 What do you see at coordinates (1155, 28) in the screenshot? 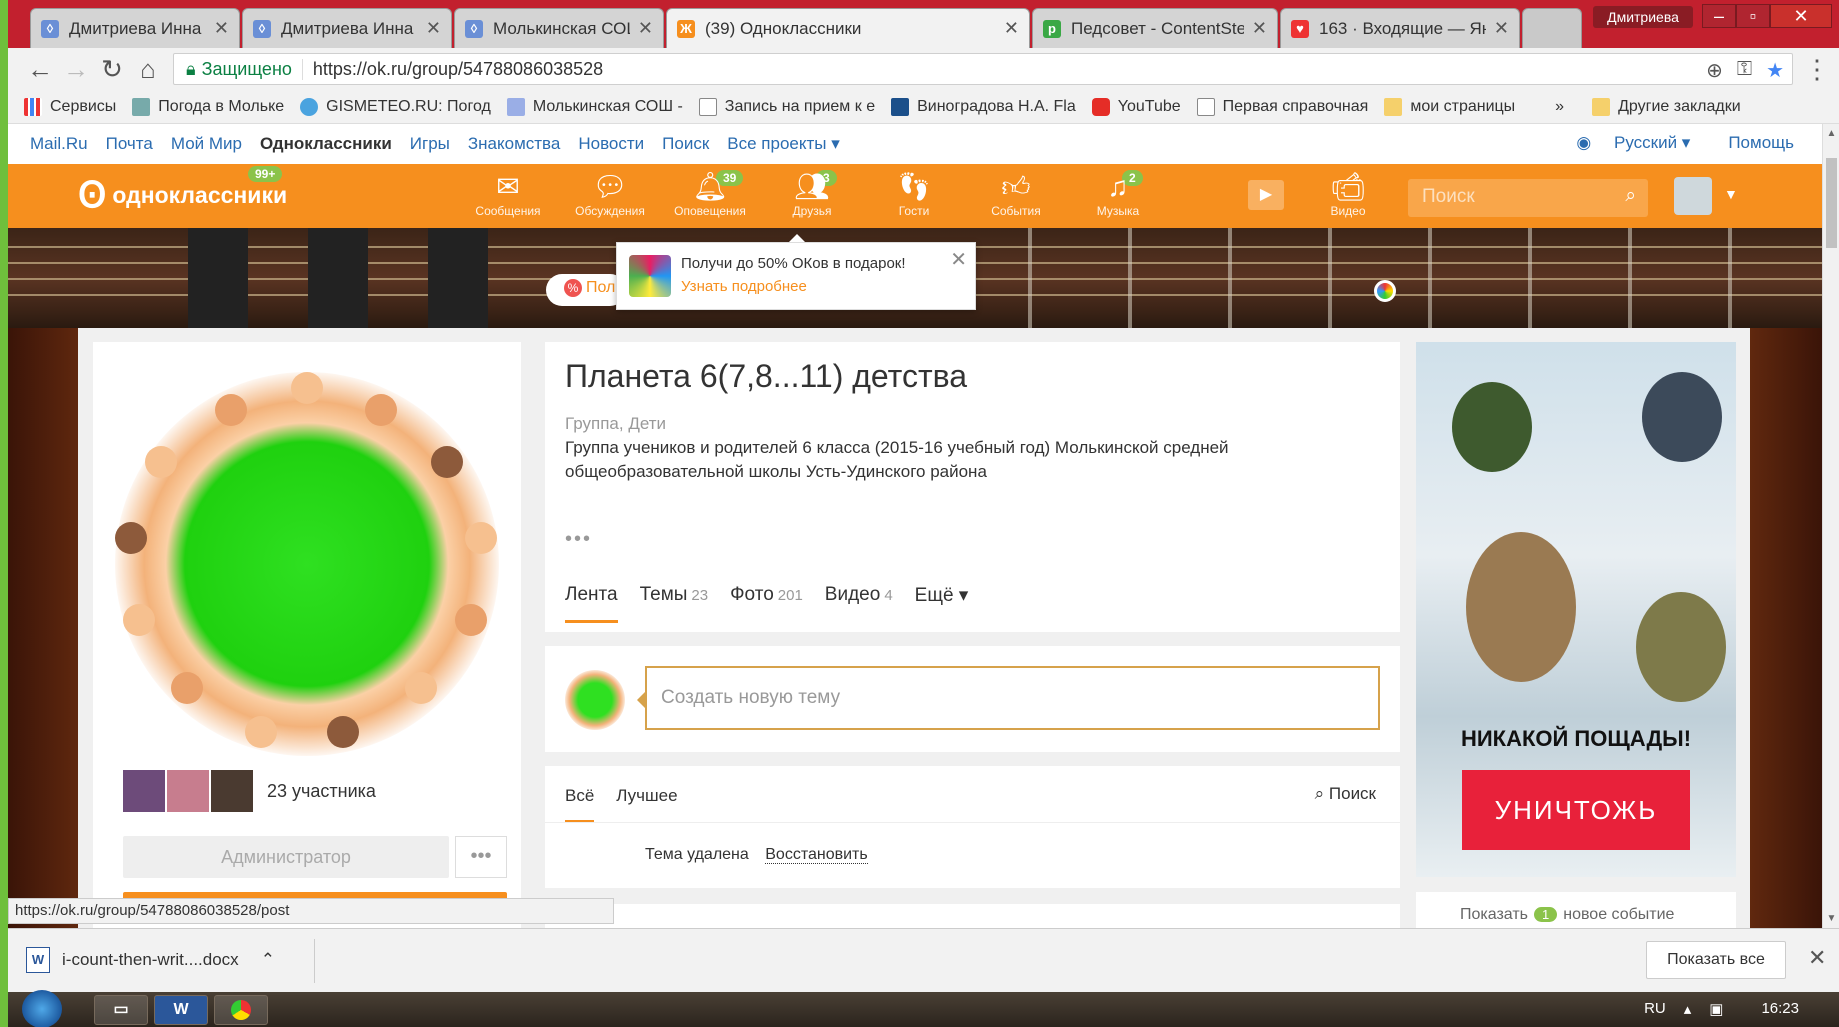
I see `browser-tab: p Педсовет - ContentSte ✕` at bounding box center [1155, 28].